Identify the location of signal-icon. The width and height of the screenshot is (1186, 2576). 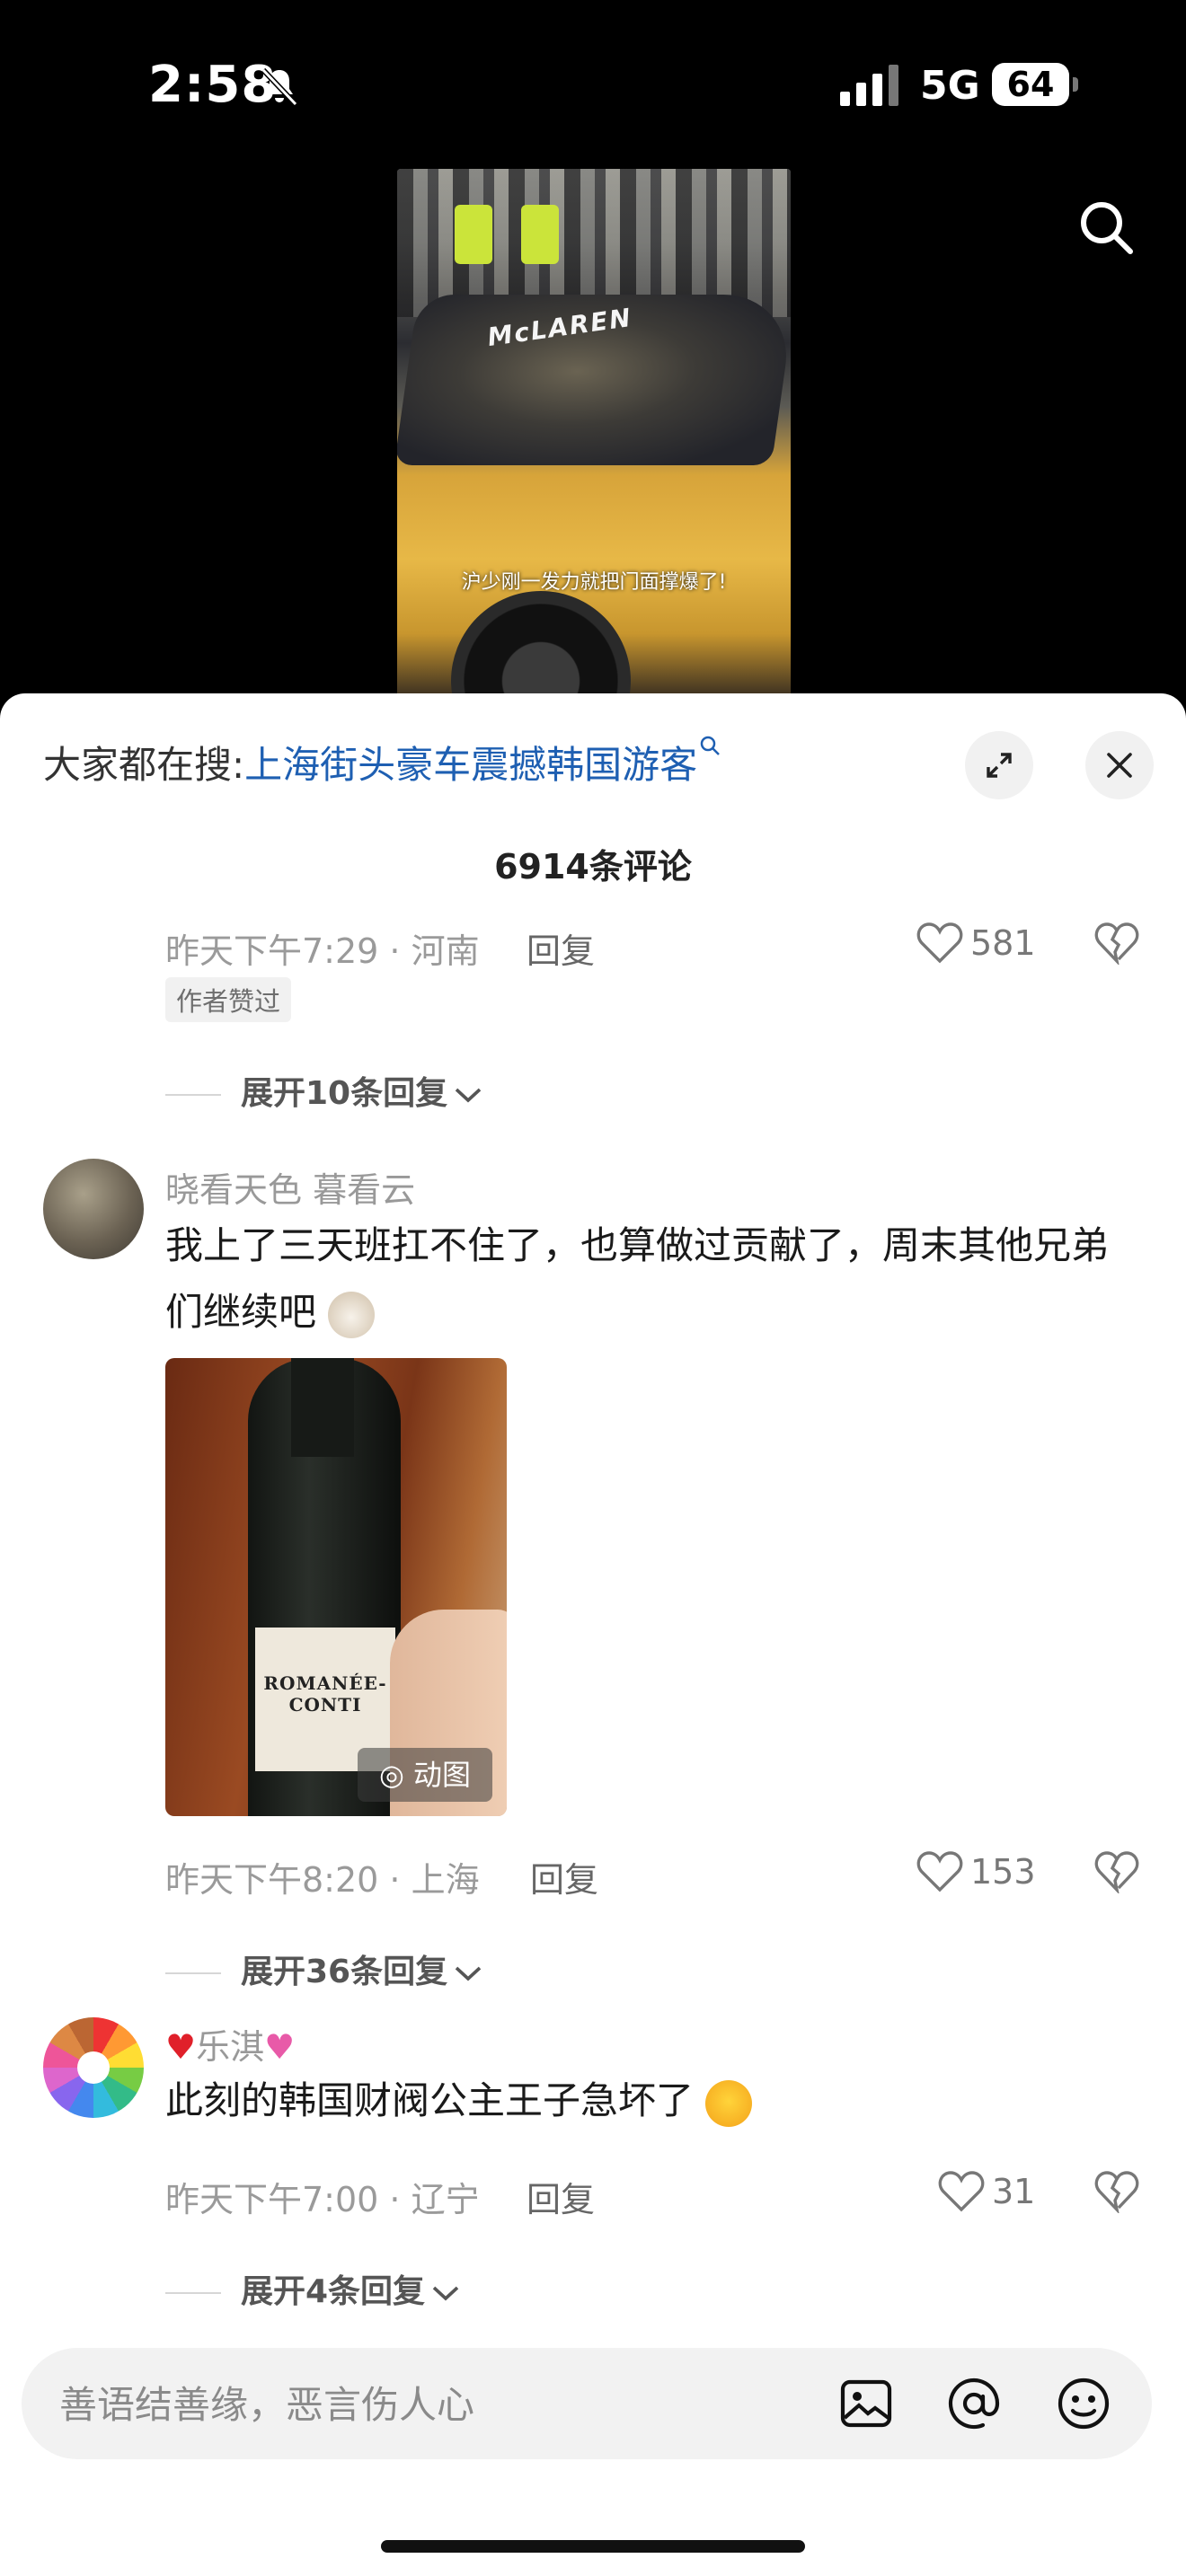
(869, 85).